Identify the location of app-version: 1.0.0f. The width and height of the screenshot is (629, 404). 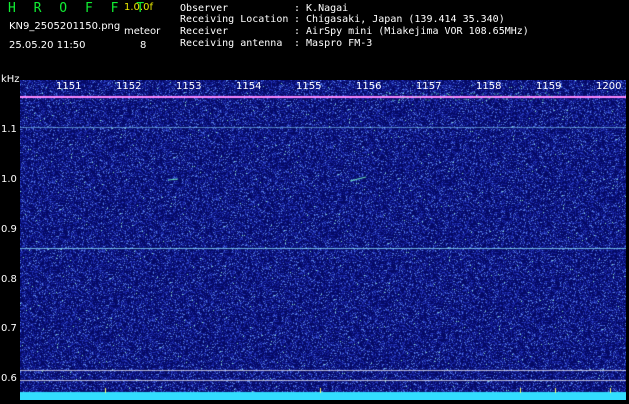
(138, 7).